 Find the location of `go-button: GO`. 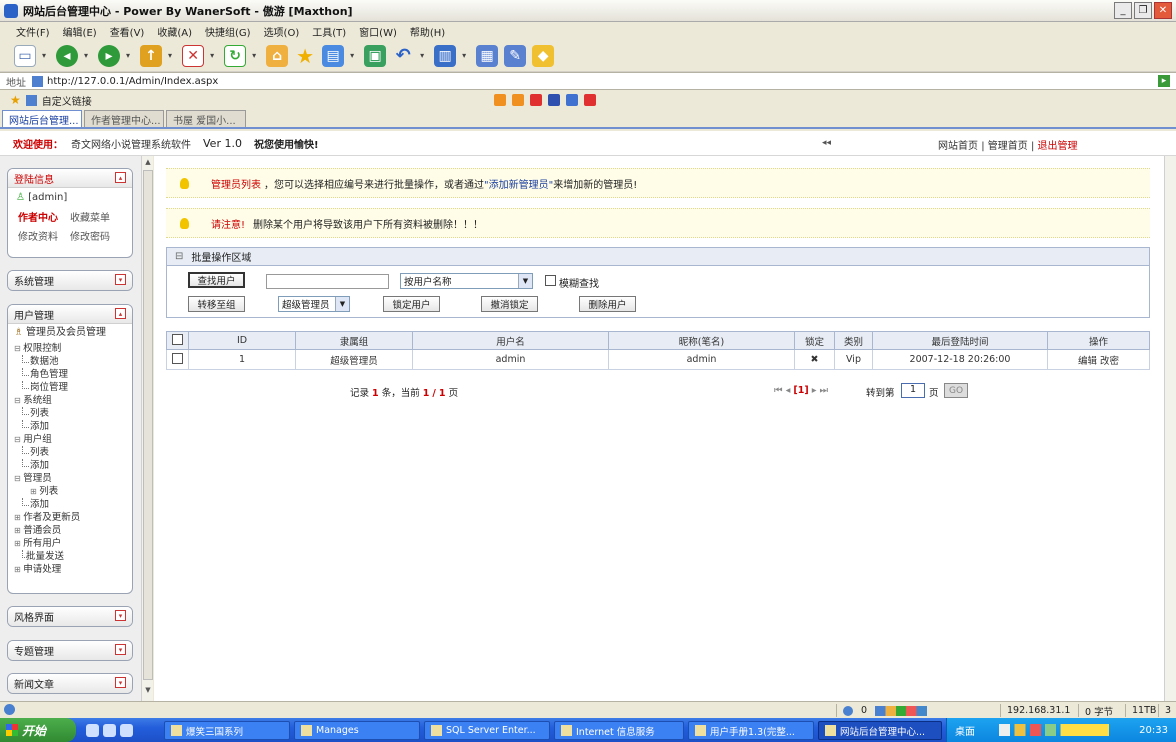

go-button: GO is located at coordinates (956, 390).